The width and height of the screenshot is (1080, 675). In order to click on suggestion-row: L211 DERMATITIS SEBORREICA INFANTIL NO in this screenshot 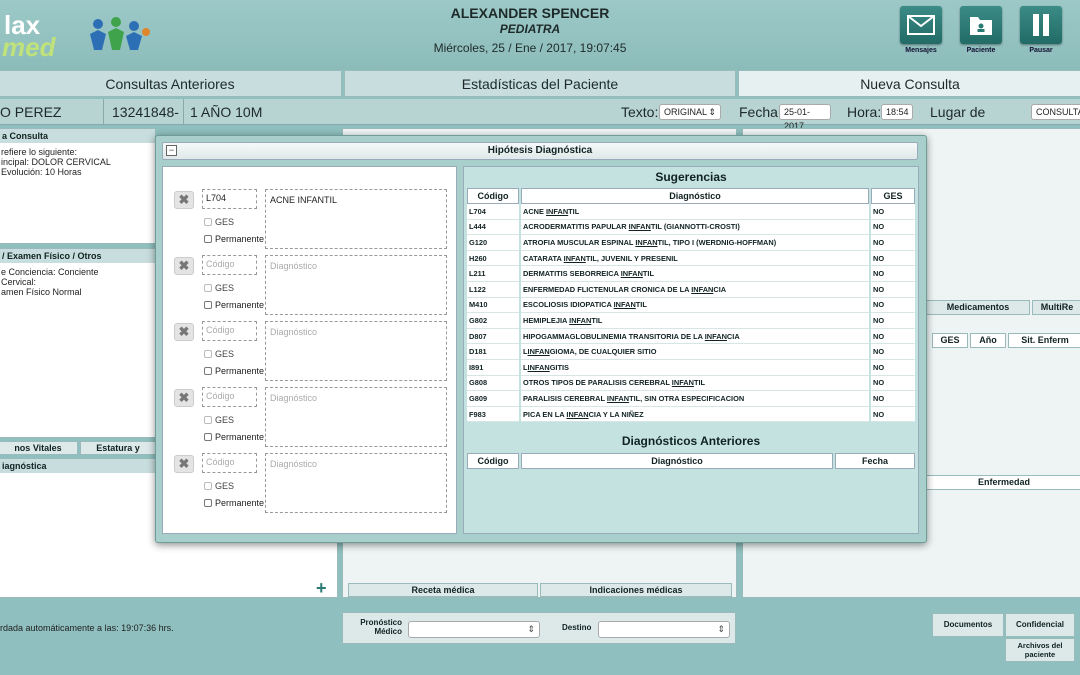, I will do `click(691, 274)`.